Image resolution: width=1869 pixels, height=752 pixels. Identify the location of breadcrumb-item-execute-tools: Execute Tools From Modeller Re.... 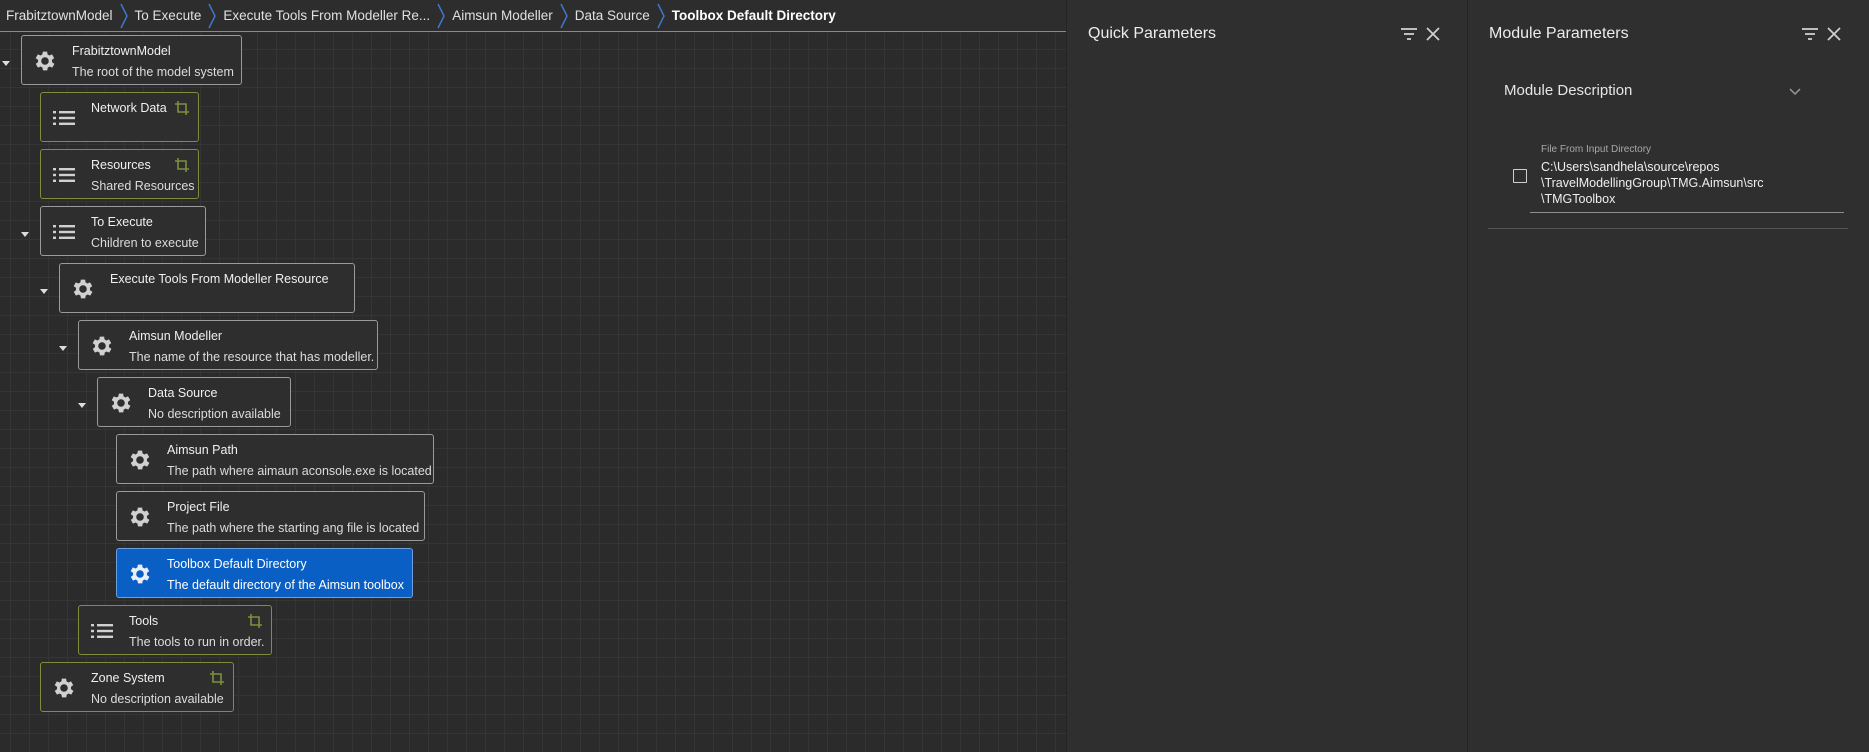
(326, 15).